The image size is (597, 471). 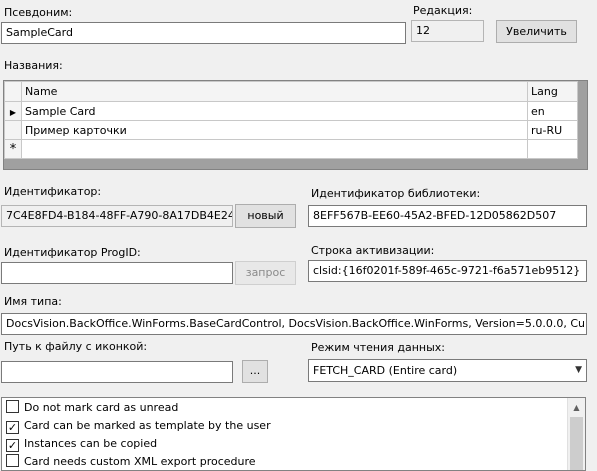 What do you see at coordinates (33, 301) in the screenshot?
I see `type-name-label: Имя типа:` at bounding box center [33, 301].